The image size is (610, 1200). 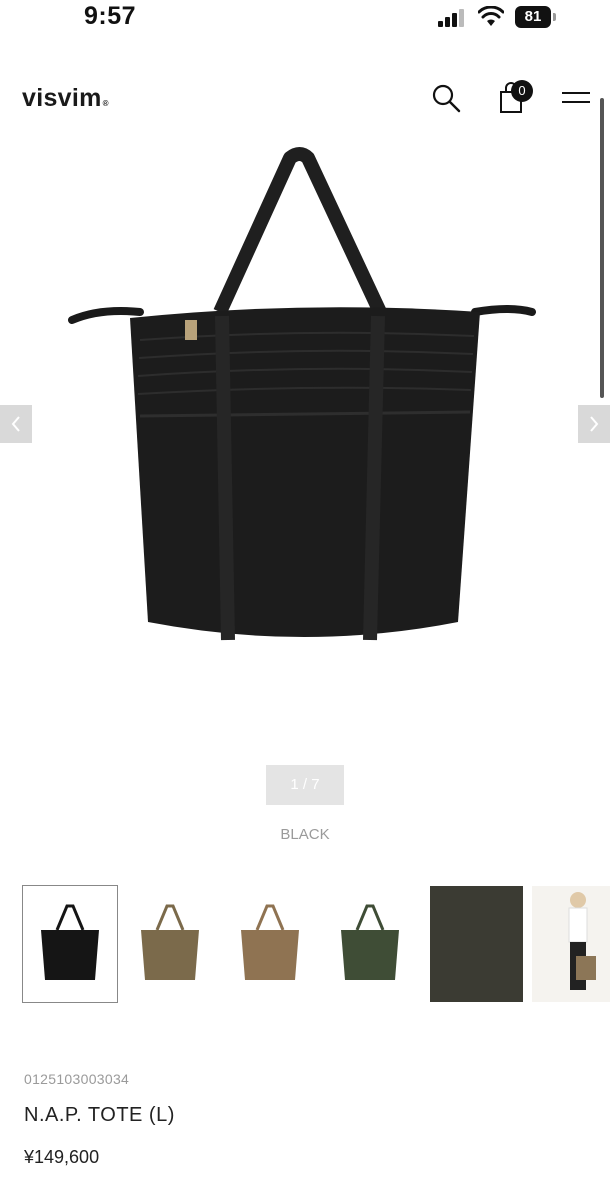 What do you see at coordinates (99, 1115) in the screenshot?
I see `product-name: N.A.P. TOTE (L)` at bounding box center [99, 1115].